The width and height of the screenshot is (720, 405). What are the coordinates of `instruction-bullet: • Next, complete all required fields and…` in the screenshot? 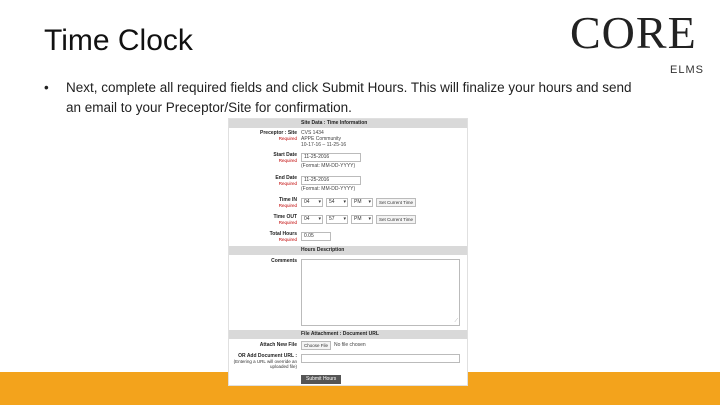 It's located at (344, 98).